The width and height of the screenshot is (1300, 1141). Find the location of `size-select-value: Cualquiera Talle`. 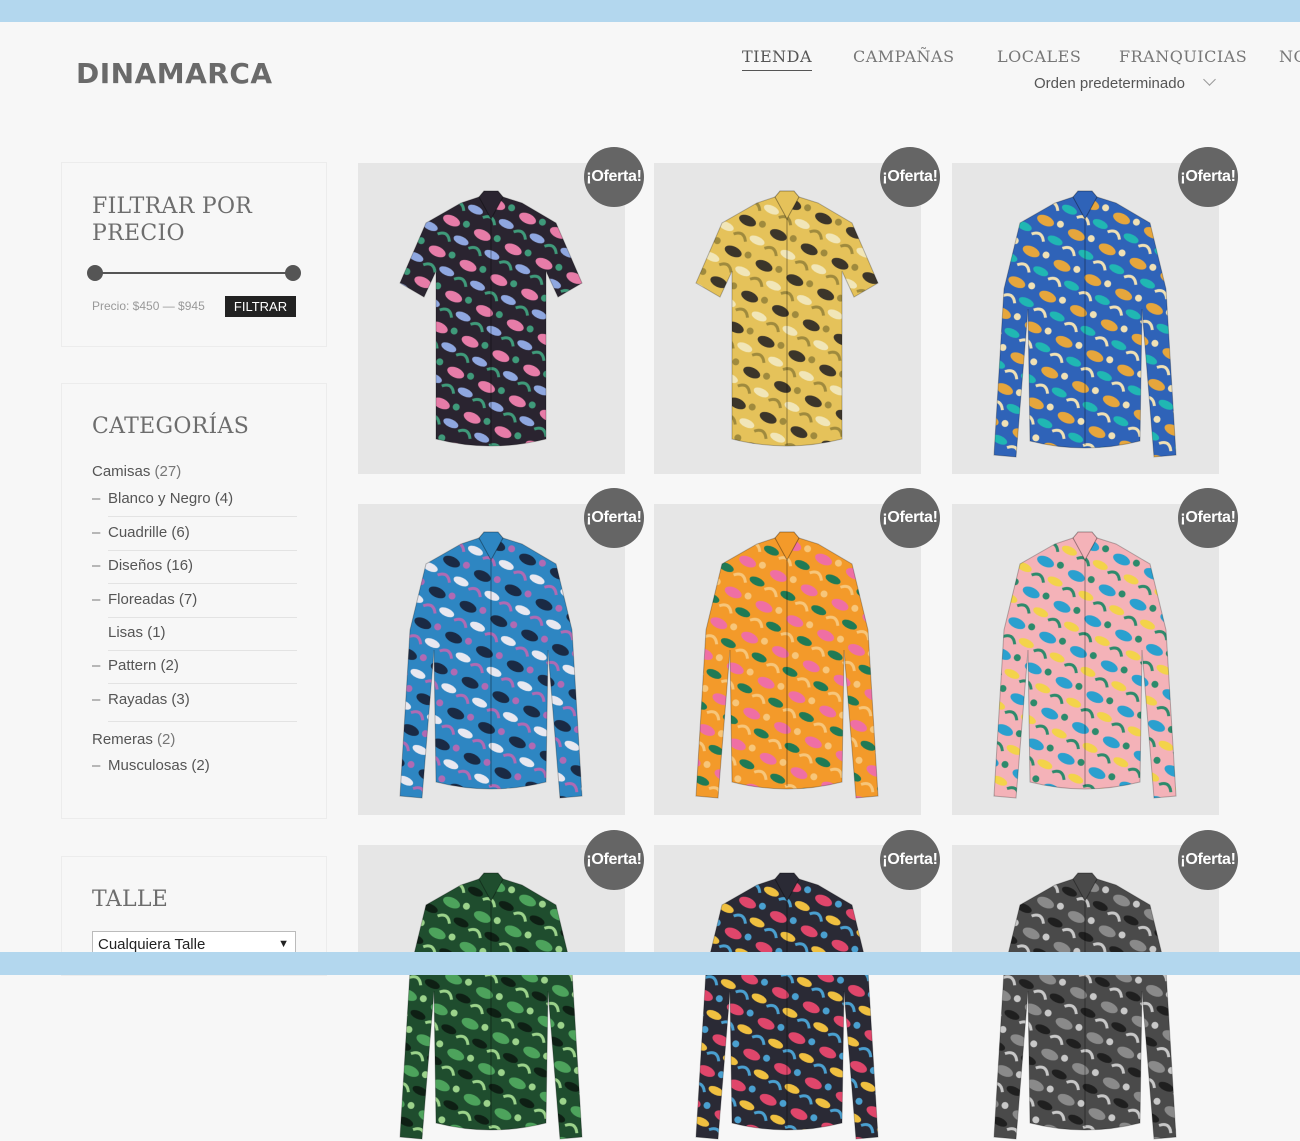

size-select-value: Cualquiera Talle is located at coordinates (152, 944).